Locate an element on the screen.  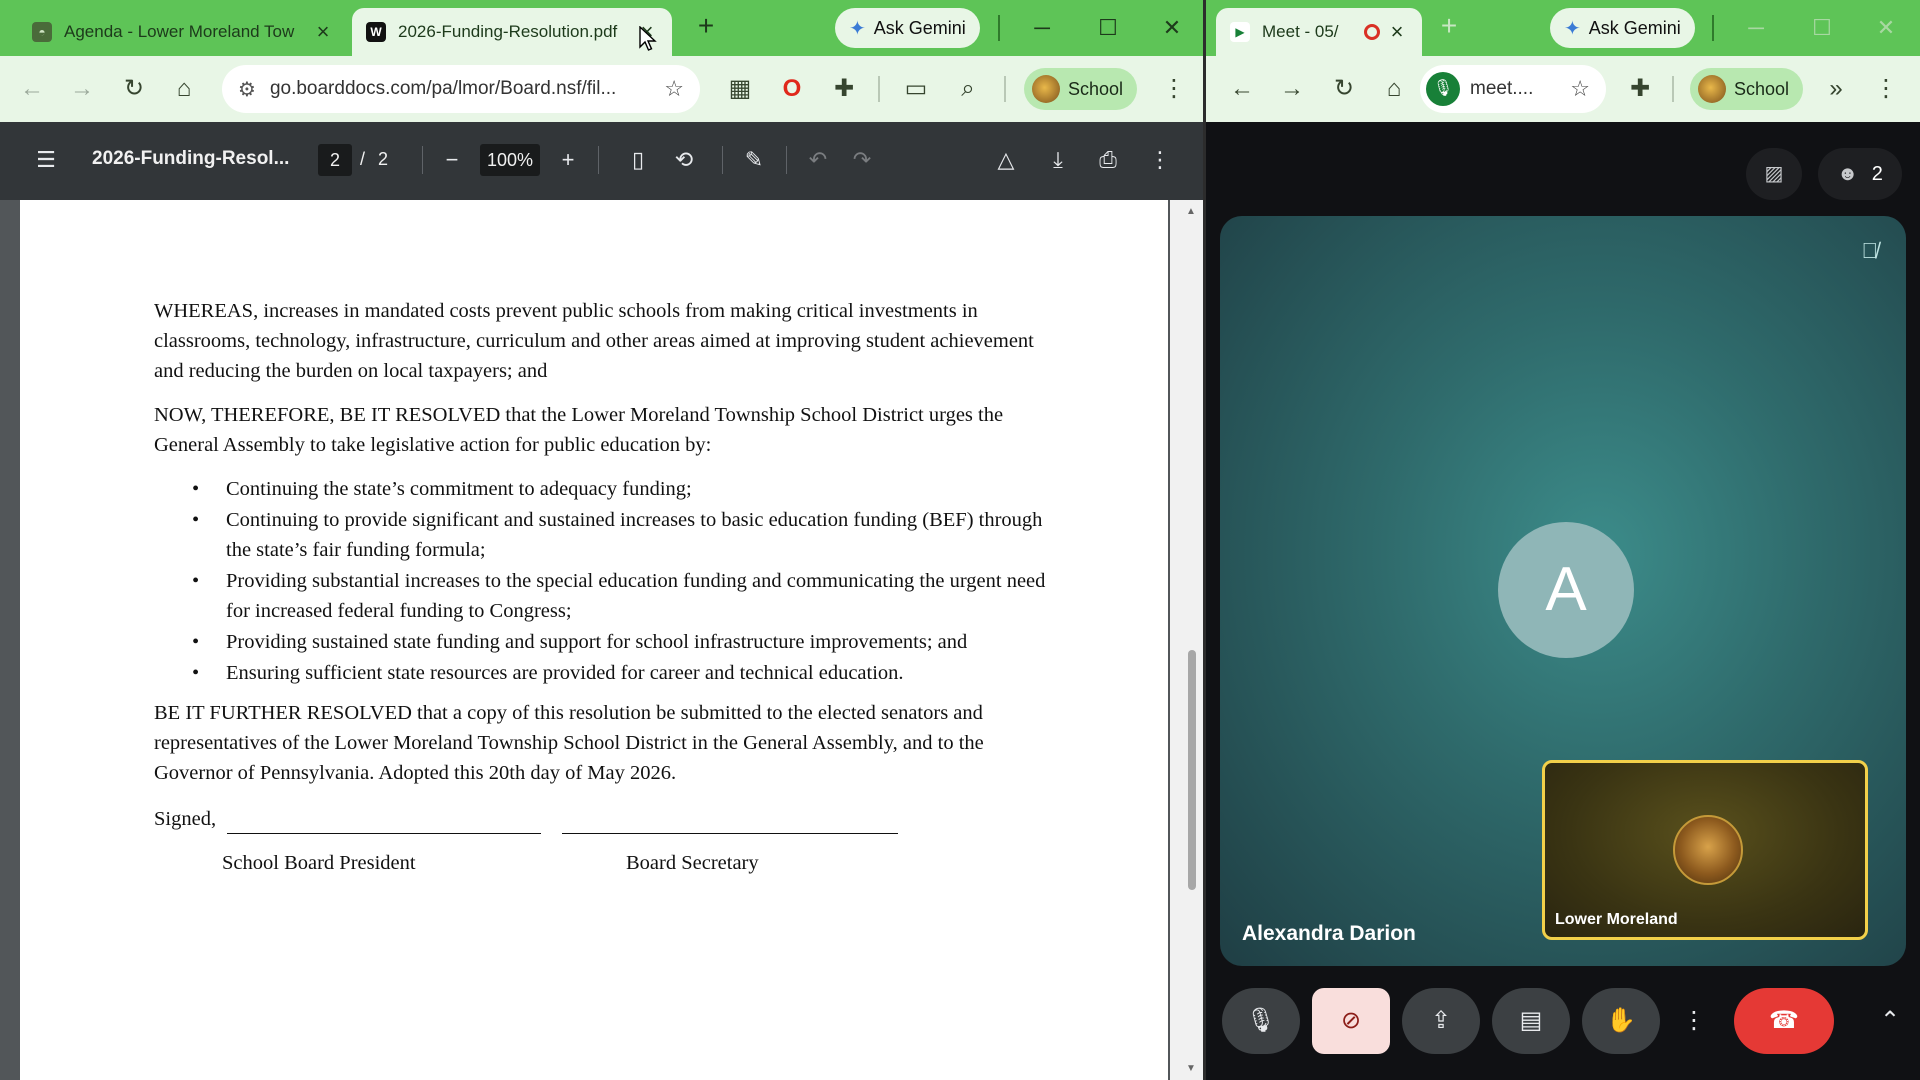
zoom-input: 100% is located at coordinates (510, 160).